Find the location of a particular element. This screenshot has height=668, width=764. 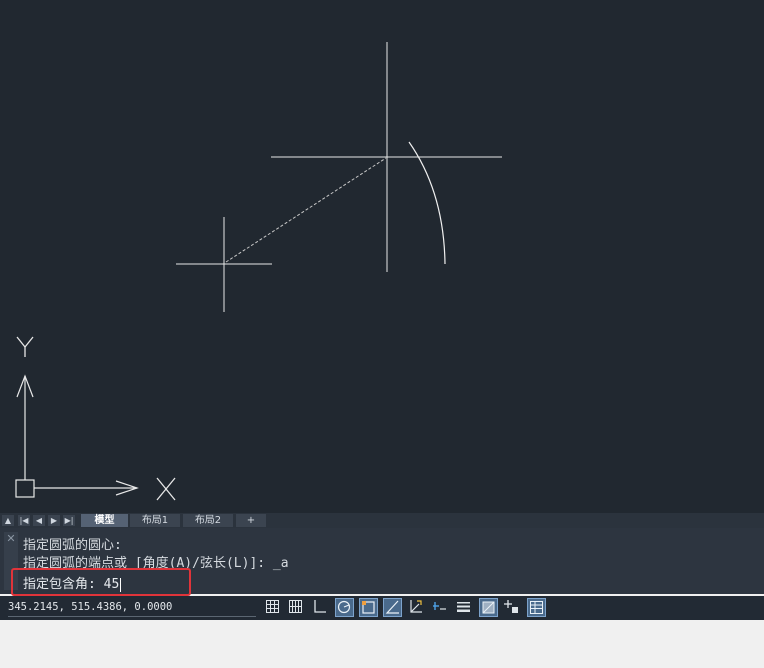

status-bar: 345.2145, 515.4386, 0.0000 is located at coordinates (382, 608).